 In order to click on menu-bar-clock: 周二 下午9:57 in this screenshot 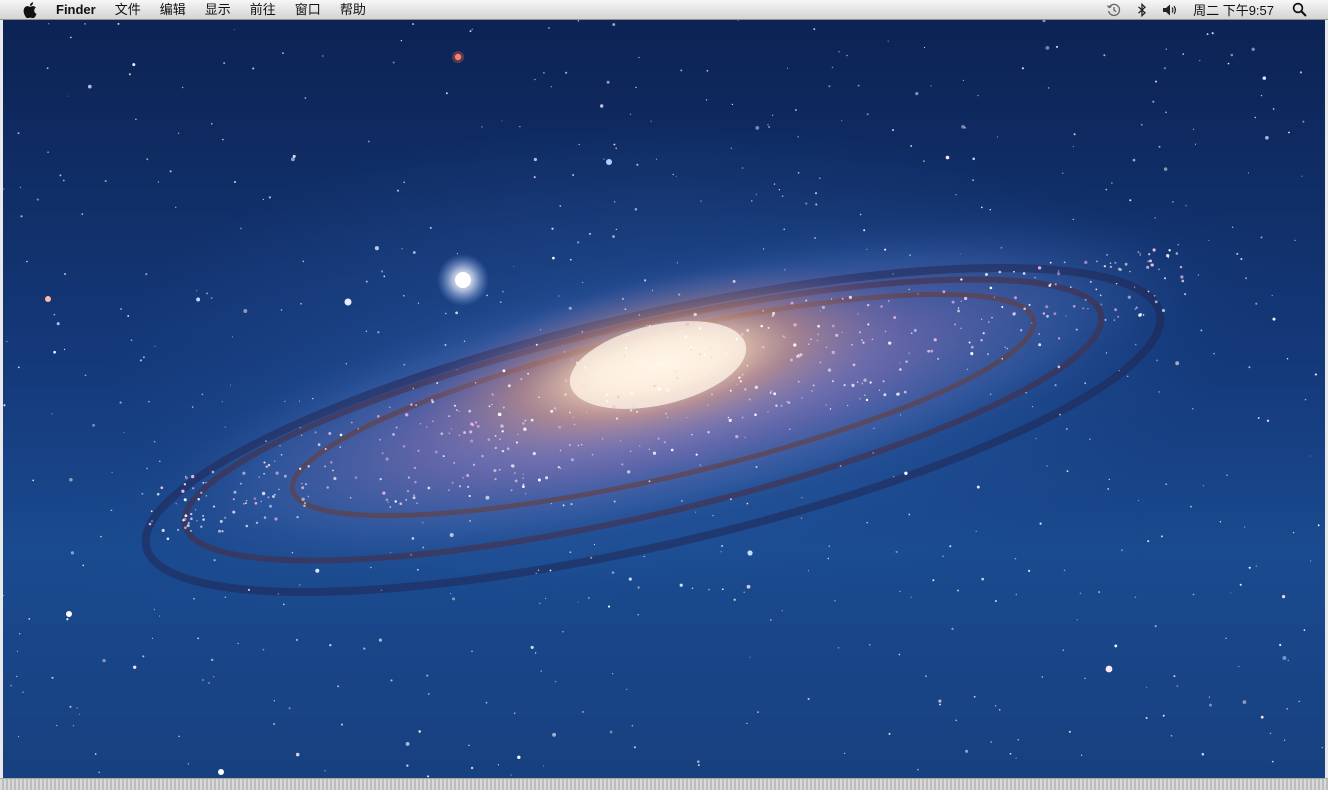, I will do `click(1233, 9)`.